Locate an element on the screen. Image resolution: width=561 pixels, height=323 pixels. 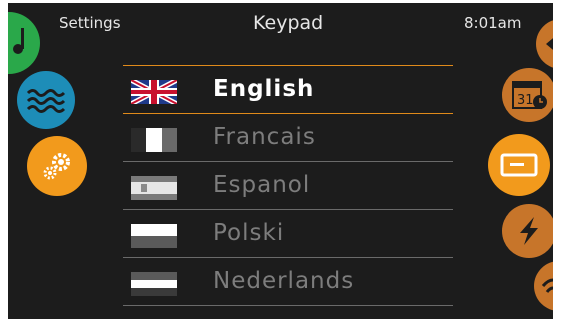
language-item-english: English is located at coordinates (288, 89).